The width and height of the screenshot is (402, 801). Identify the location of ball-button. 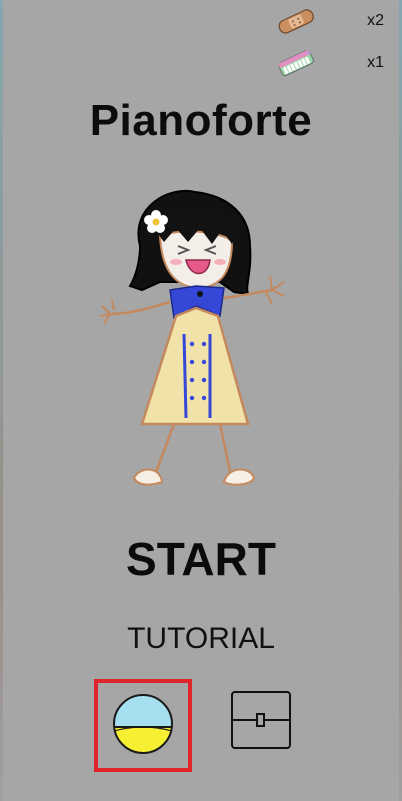
(143, 725).